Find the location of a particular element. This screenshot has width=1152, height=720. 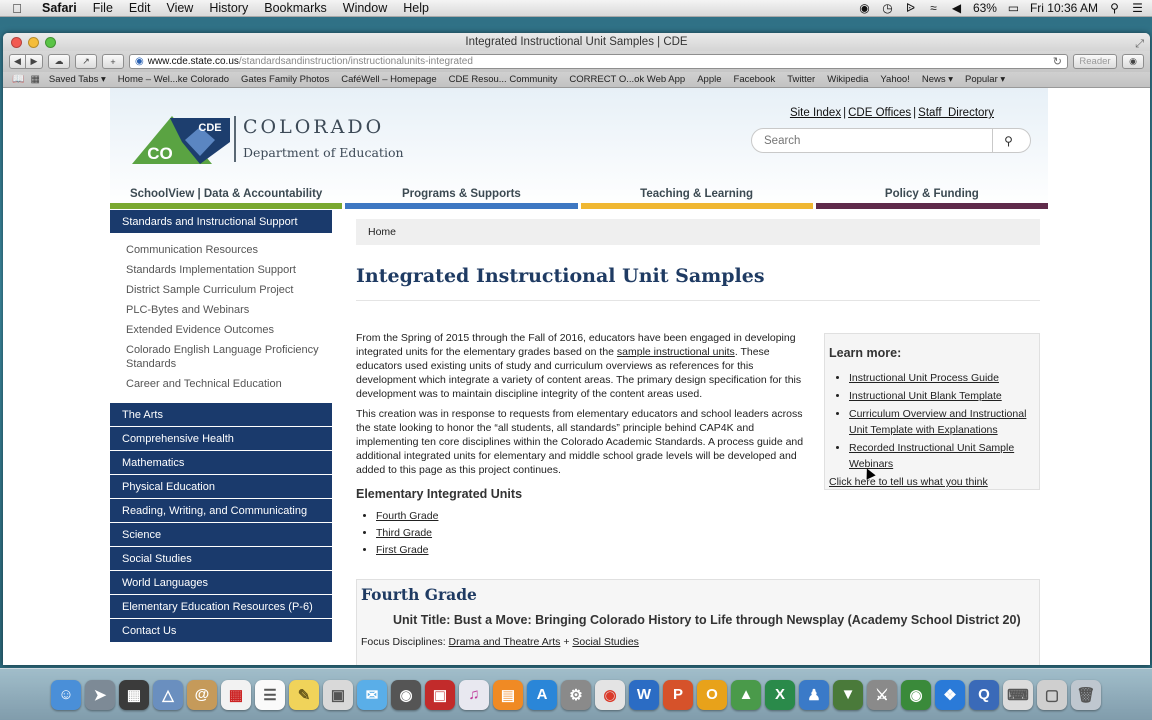

wifi-icon: ≈ is located at coordinates (933, 8).